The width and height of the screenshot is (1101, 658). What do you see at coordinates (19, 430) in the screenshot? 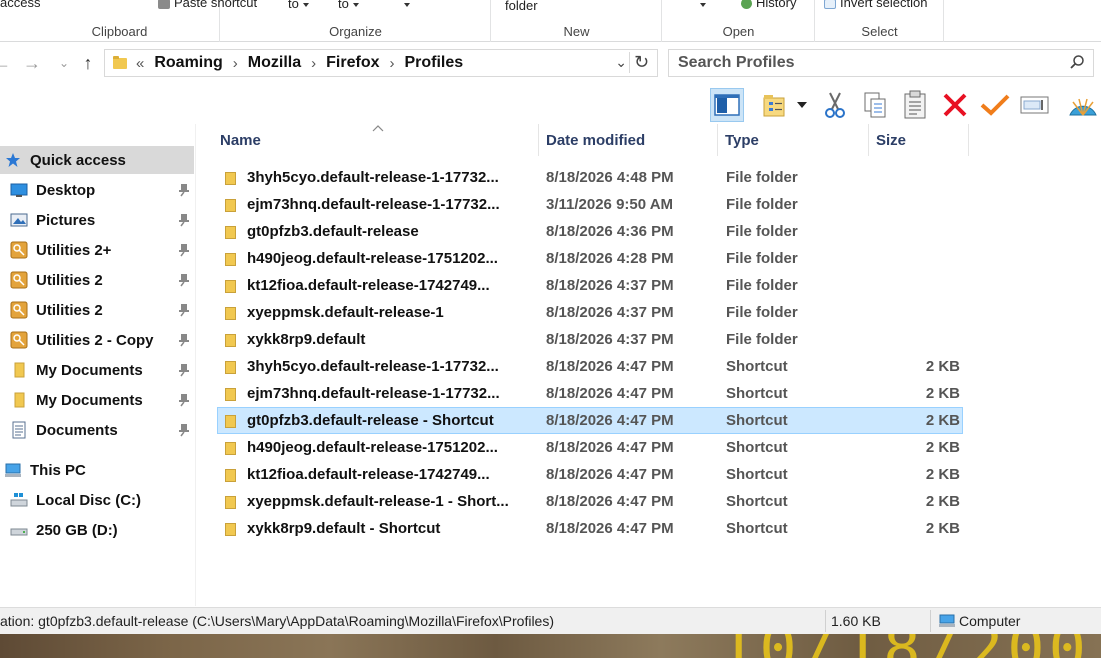
I see `documents-icon` at bounding box center [19, 430].